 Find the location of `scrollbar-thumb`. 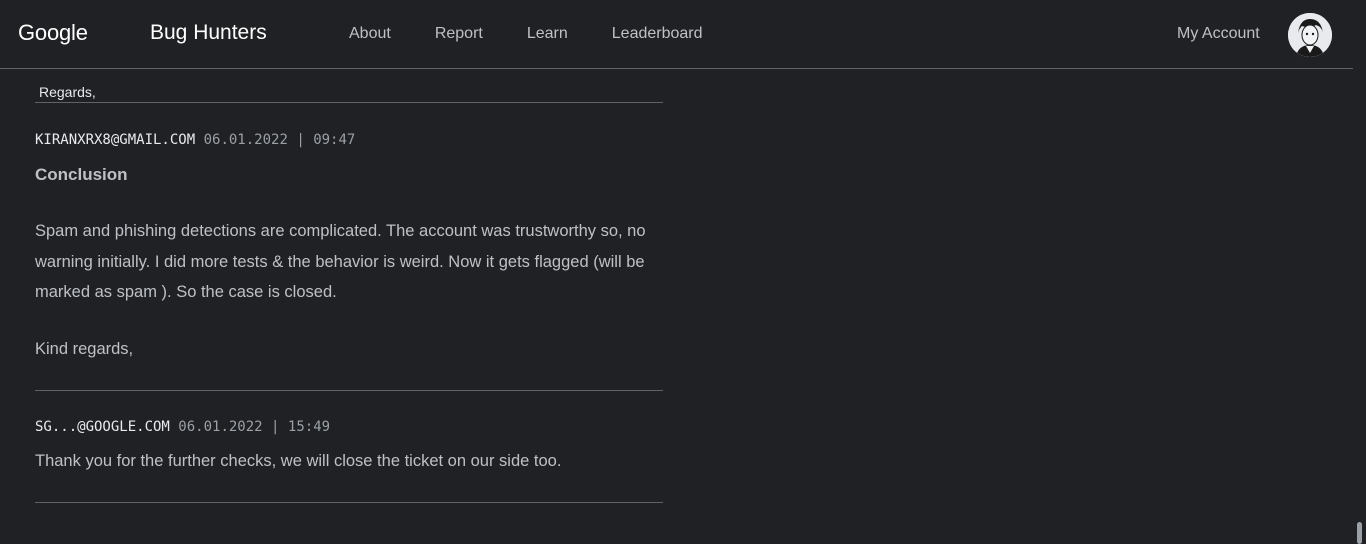

scrollbar-thumb is located at coordinates (1359, 533).